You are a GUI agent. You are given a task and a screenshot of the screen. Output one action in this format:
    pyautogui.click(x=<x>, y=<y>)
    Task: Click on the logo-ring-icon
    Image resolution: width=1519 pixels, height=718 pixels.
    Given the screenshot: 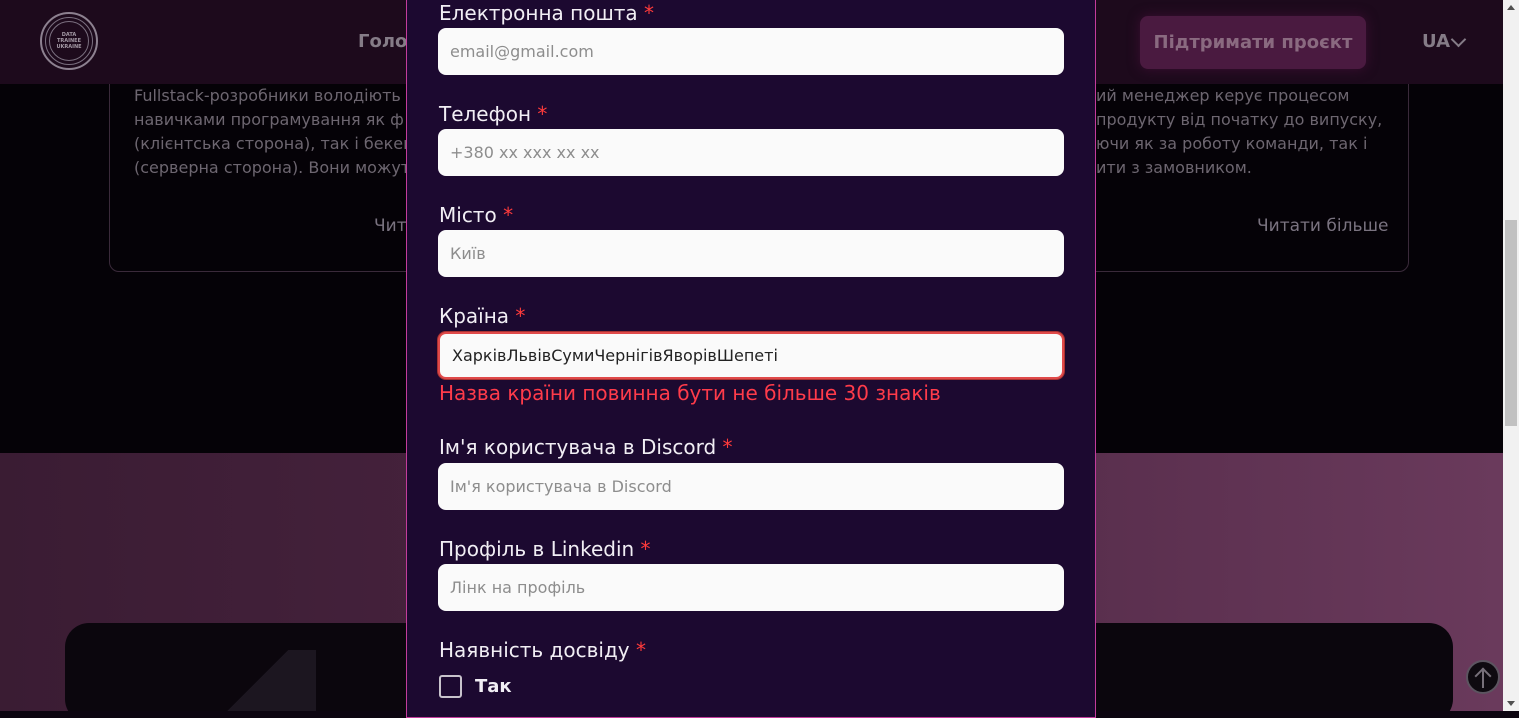 What is the action you would take?
    pyautogui.click(x=69, y=41)
    